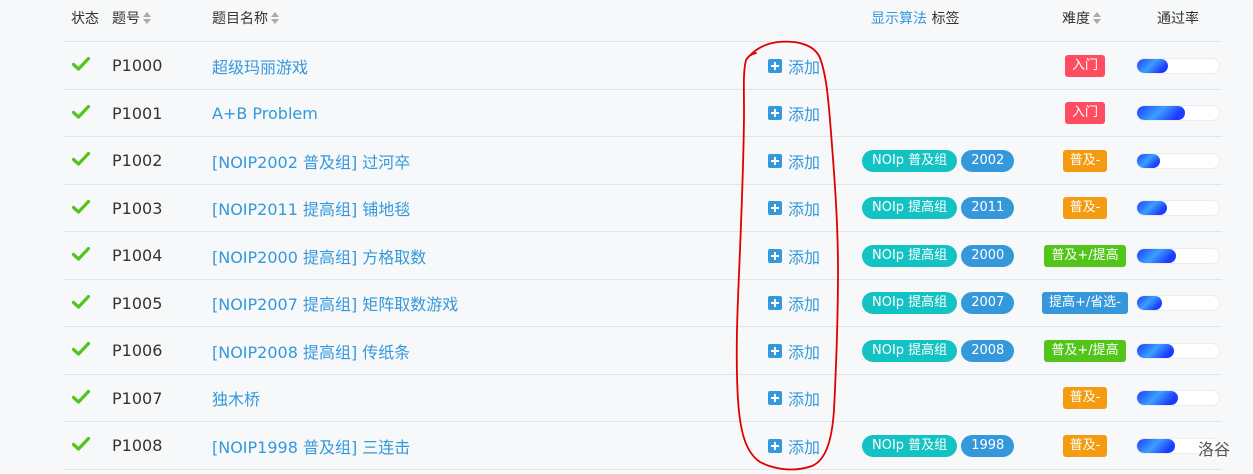 The height and width of the screenshot is (474, 1253). Describe the element at coordinates (988, 445) in the screenshot. I see `tag-badge: 1998` at that location.